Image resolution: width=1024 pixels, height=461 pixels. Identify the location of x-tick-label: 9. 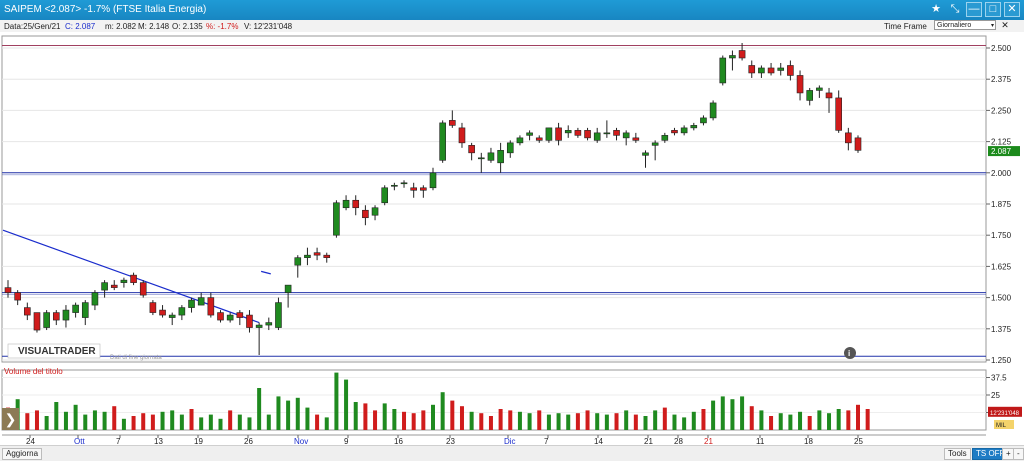
(346, 441).